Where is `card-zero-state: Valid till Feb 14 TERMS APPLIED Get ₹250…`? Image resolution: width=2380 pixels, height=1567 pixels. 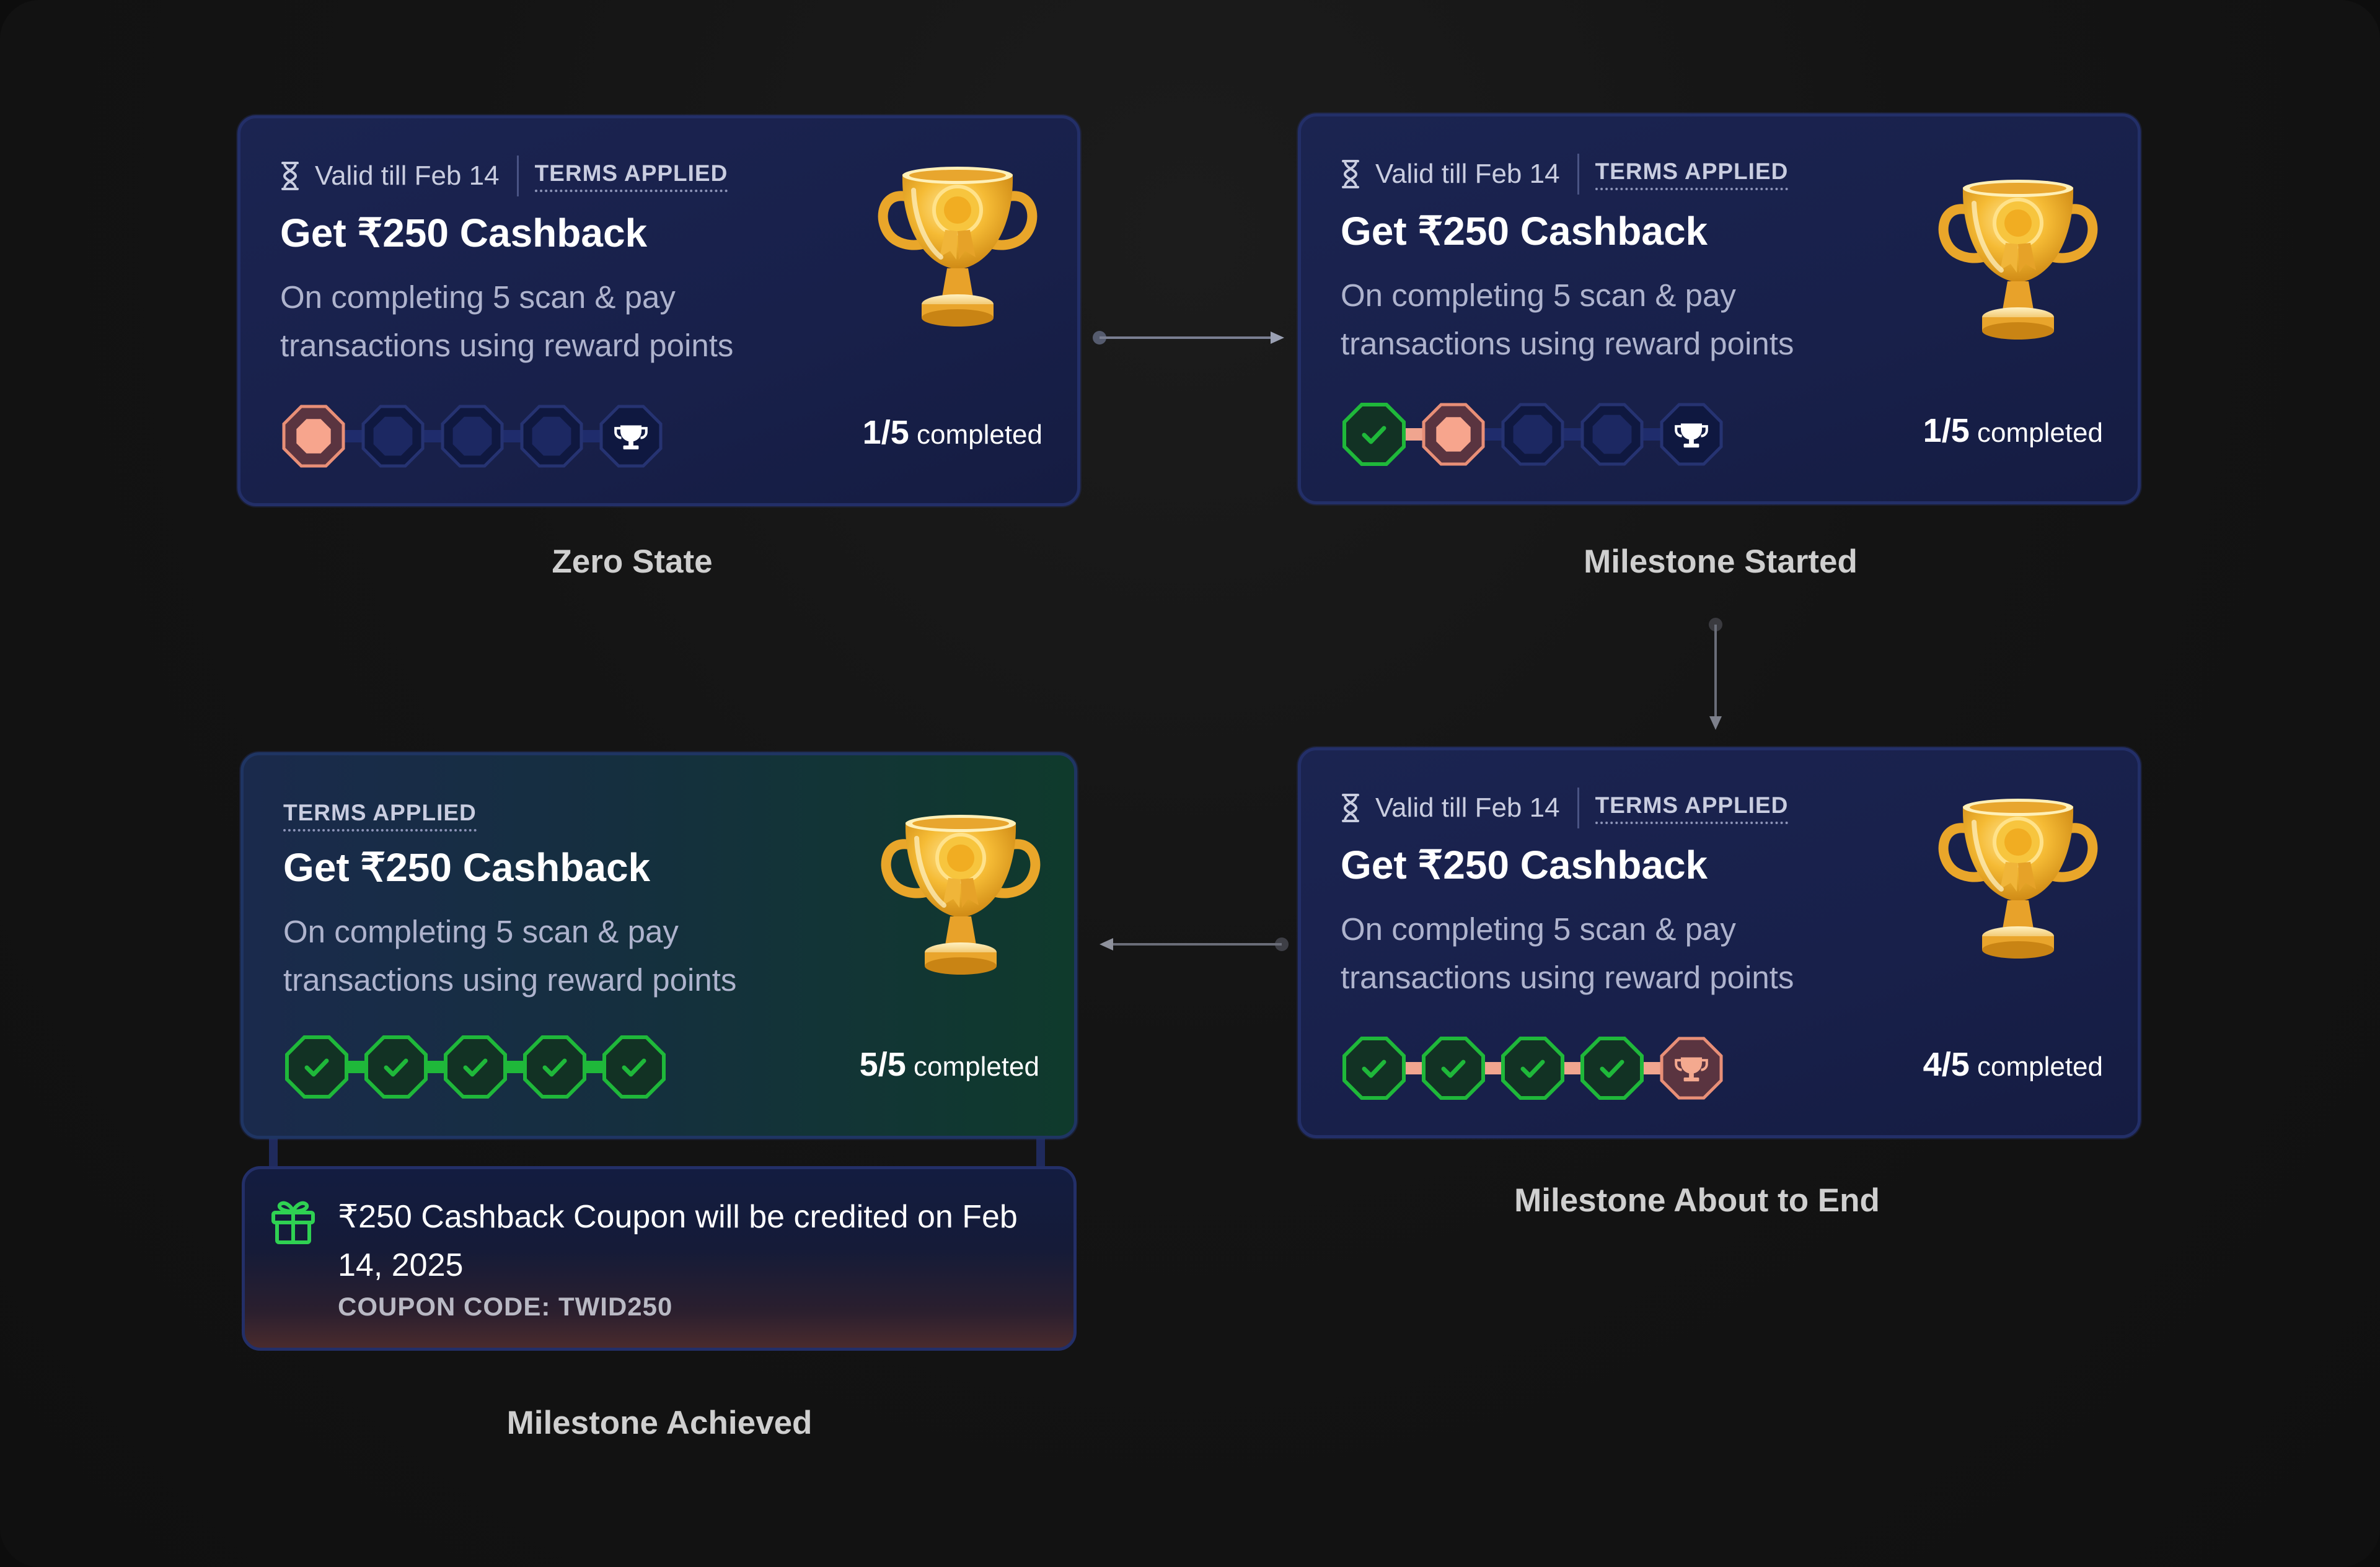
card-zero-state: Valid till Feb 14 TERMS APPLIED Get ₹250… is located at coordinates (658, 310).